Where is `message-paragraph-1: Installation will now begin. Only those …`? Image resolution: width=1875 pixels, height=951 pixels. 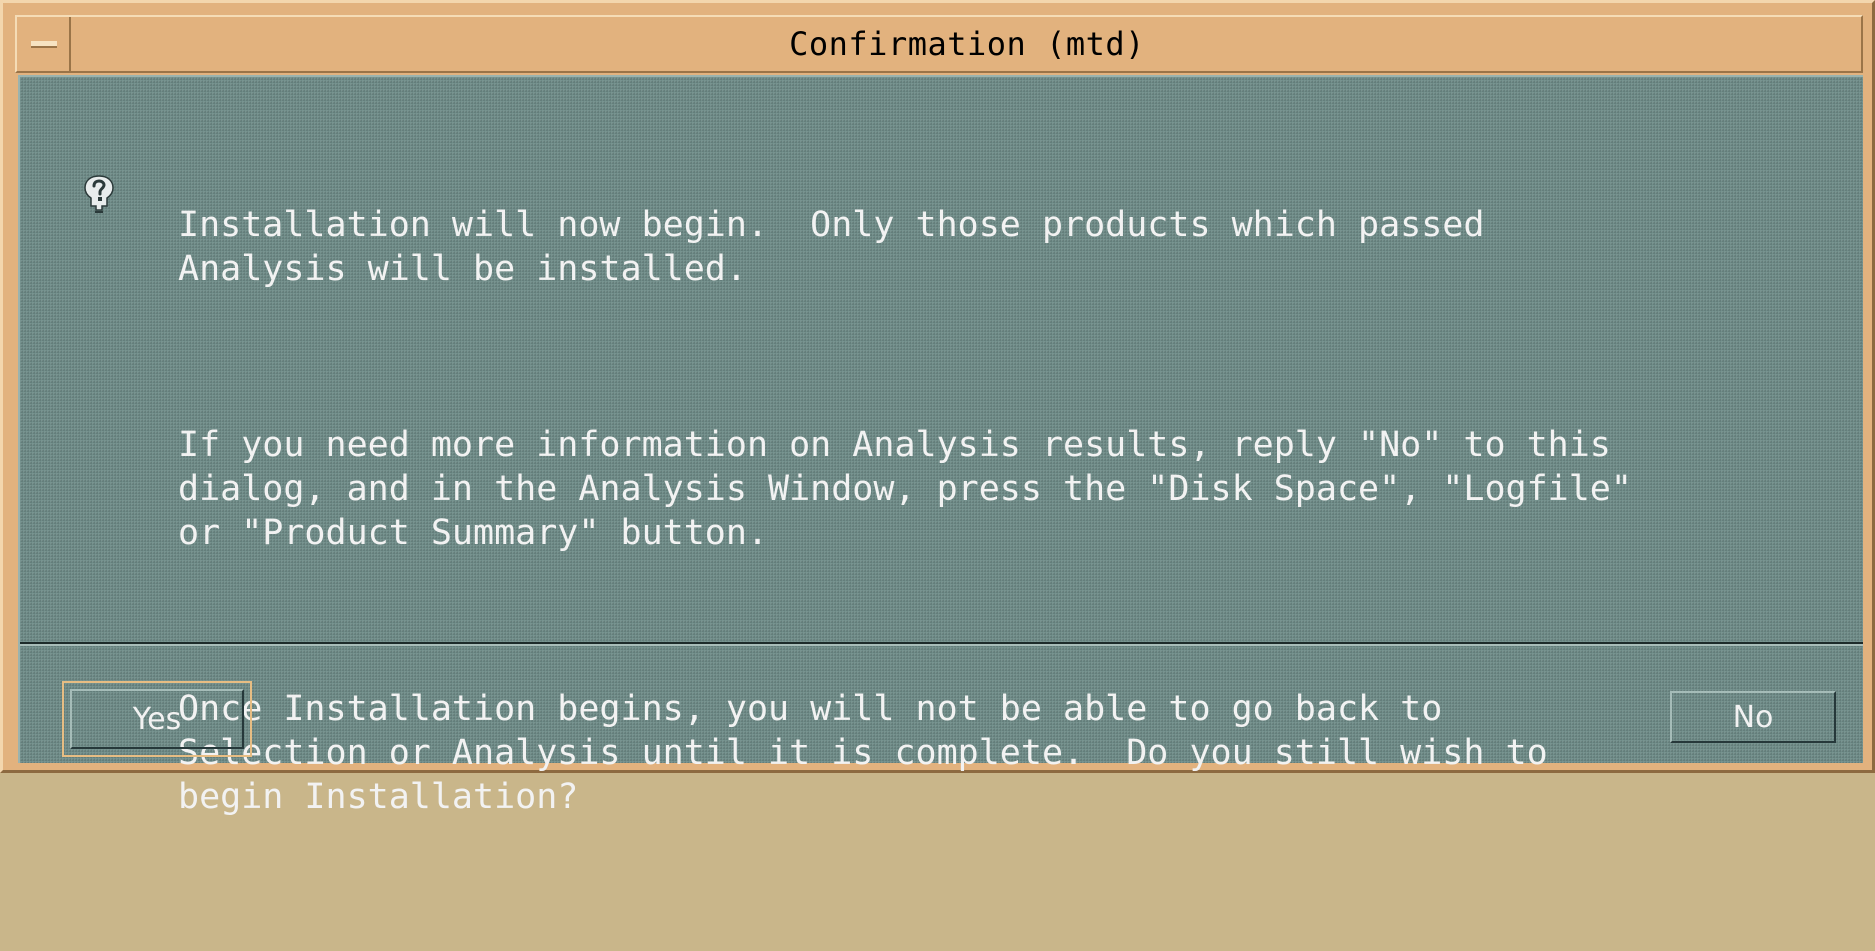
message-paragraph-1: Installation will now begin. Only those … is located at coordinates (831, 247).